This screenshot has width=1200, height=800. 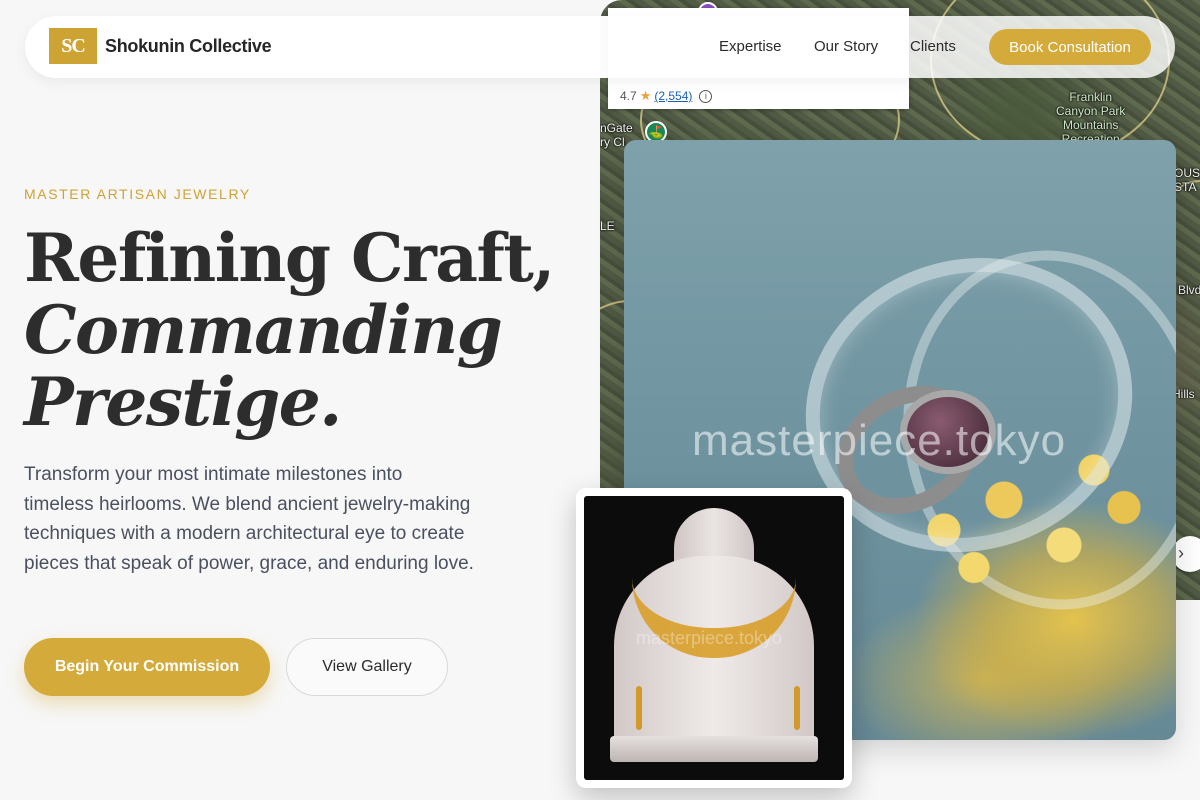 I want to click on logo-mark: SC, so click(x=73, y=46).